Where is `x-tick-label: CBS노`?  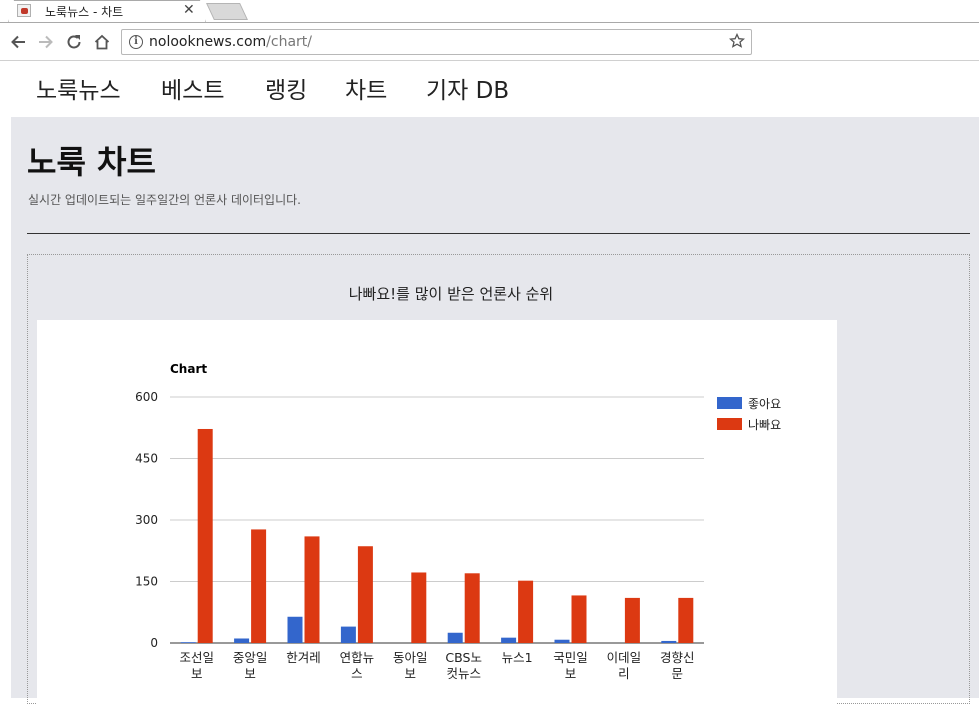
x-tick-label: CBS노 is located at coordinates (463, 657).